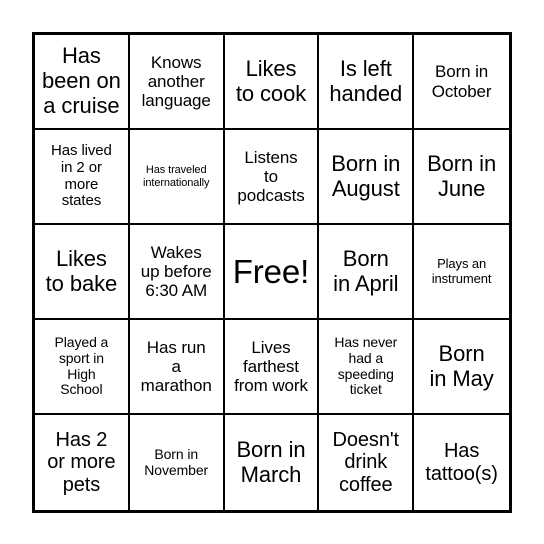  I want to click on bingo-cell: Born in August, so click(367, 177).